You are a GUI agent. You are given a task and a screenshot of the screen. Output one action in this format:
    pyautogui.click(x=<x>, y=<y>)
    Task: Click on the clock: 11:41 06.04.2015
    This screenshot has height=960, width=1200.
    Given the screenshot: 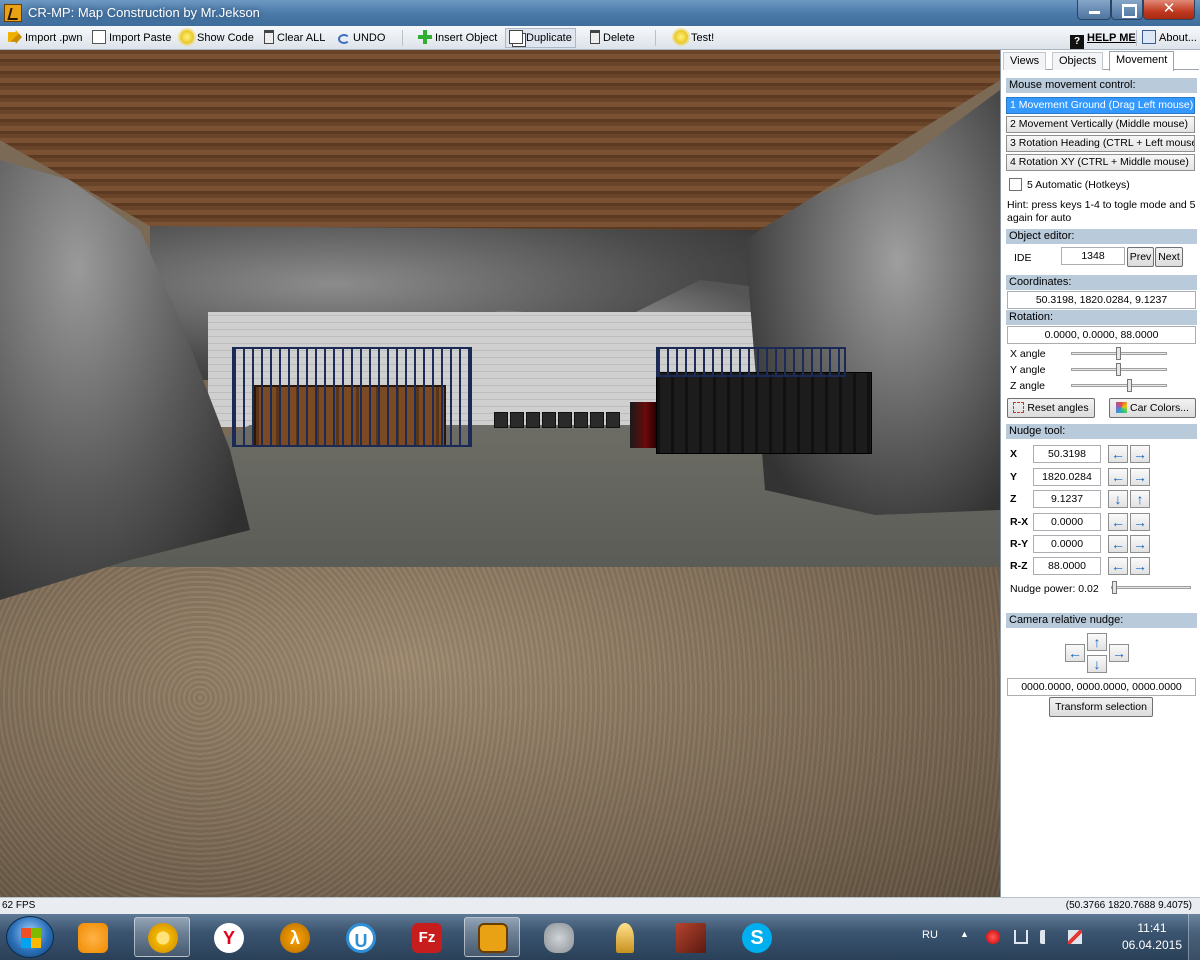 What is the action you would take?
    pyautogui.click(x=1152, y=937)
    